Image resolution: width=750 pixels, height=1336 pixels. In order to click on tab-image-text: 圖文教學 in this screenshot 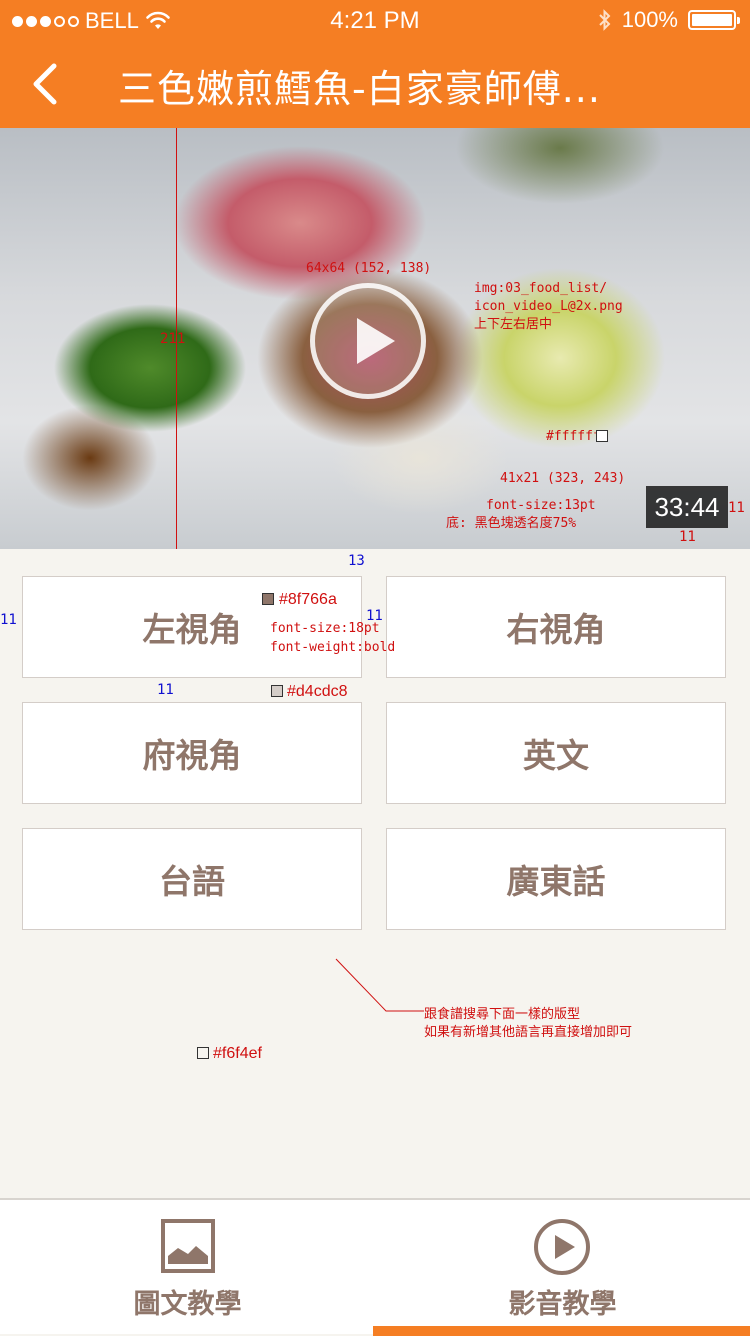, I will do `click(187, 1267)`.